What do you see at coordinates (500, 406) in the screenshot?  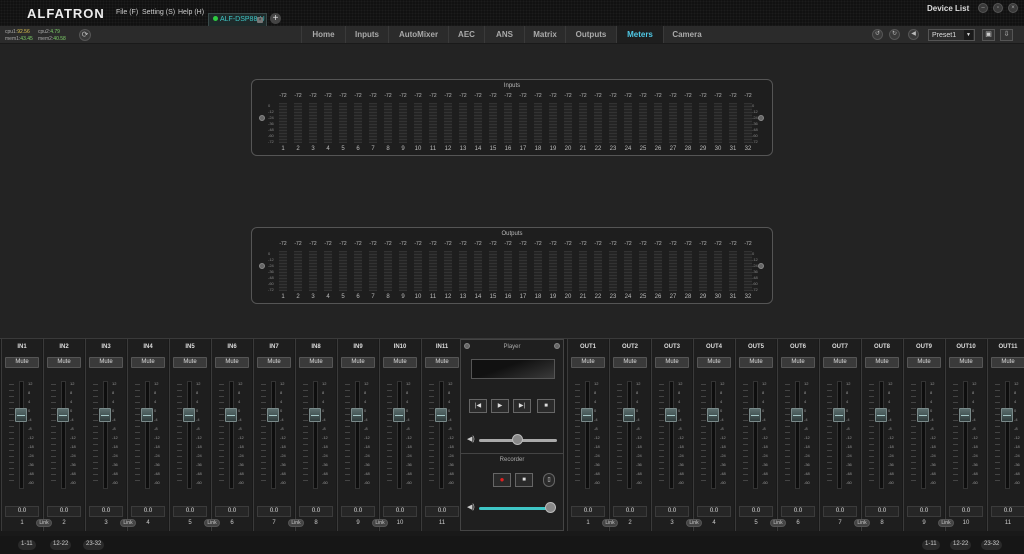 I see `play-button: ▶` at bounding box center [500, 406].